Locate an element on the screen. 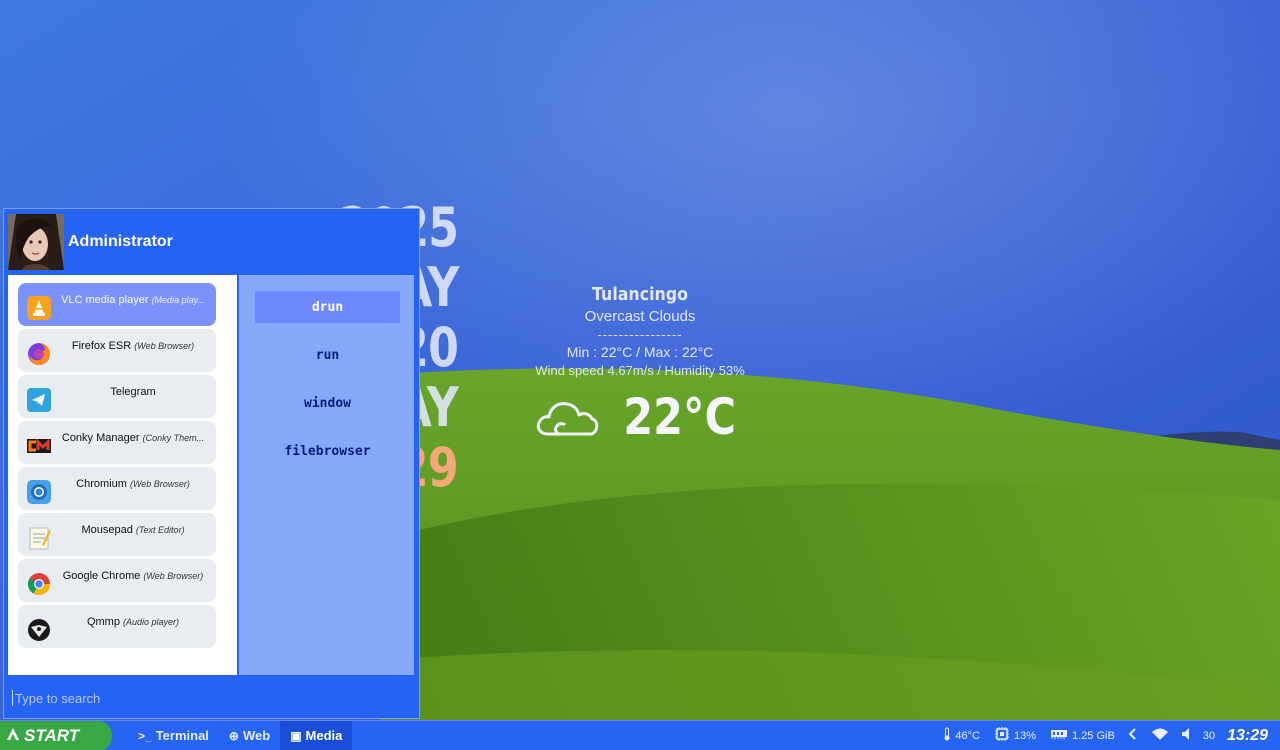 This screenshot has height=750, width=1280. app-item-google-chrome: Google Chrome (Web Browser) is located at coordinates (117, 580).